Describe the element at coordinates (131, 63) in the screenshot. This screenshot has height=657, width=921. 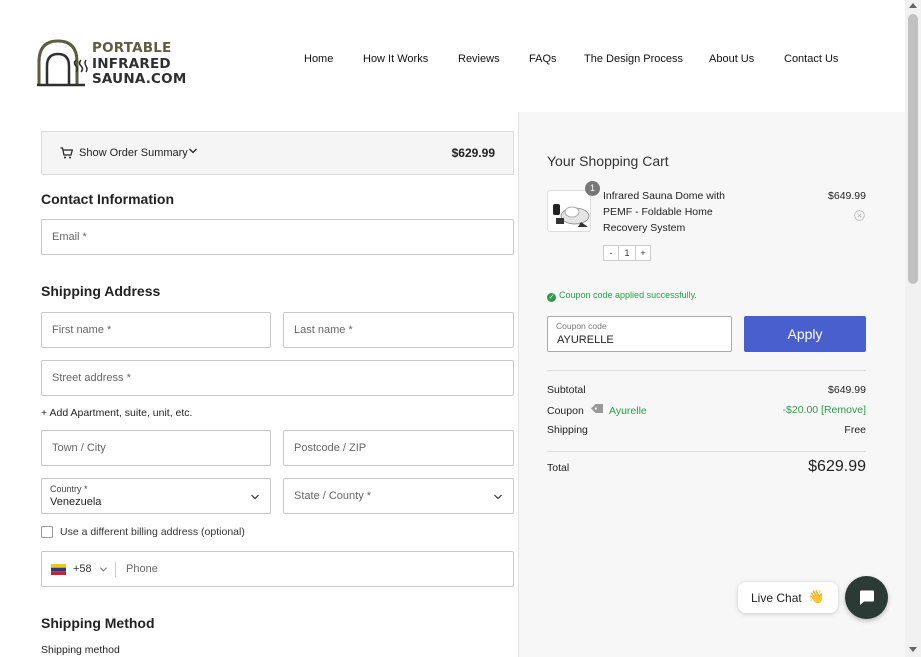
I see `logo-line: INFRARED` at that location.